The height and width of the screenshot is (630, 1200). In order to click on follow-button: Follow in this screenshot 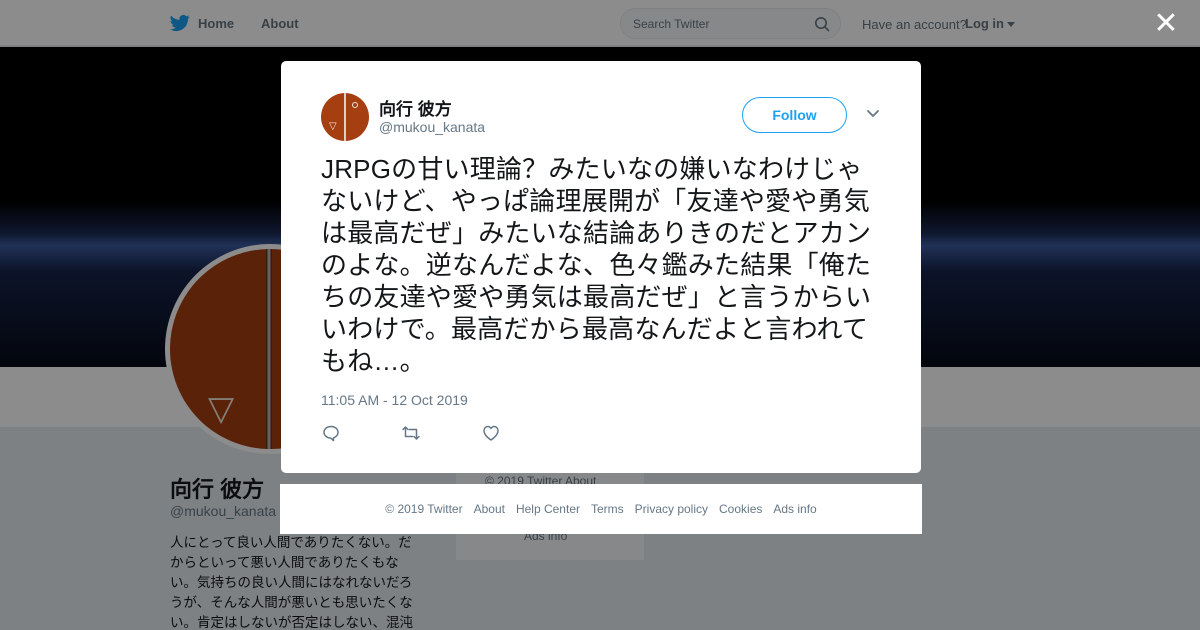, I will do `click(794, 115)`.